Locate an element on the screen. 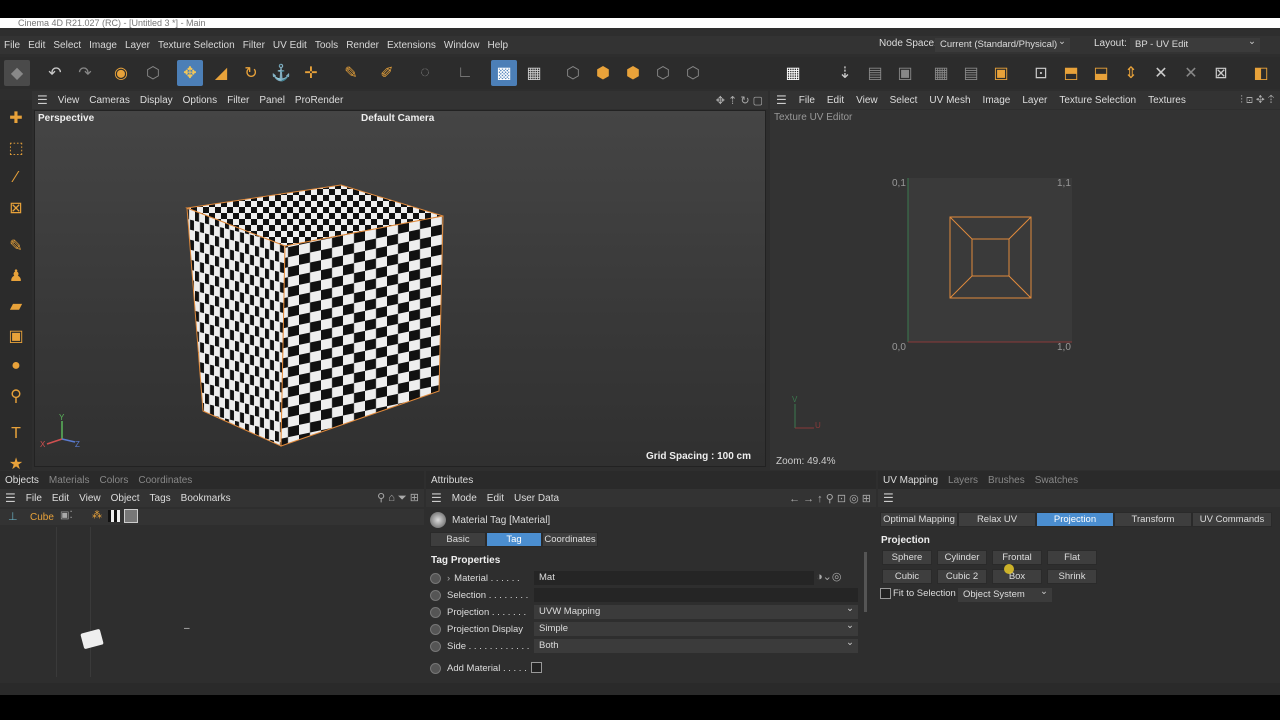  material-preview-icon is located at coordinates (131, 516).